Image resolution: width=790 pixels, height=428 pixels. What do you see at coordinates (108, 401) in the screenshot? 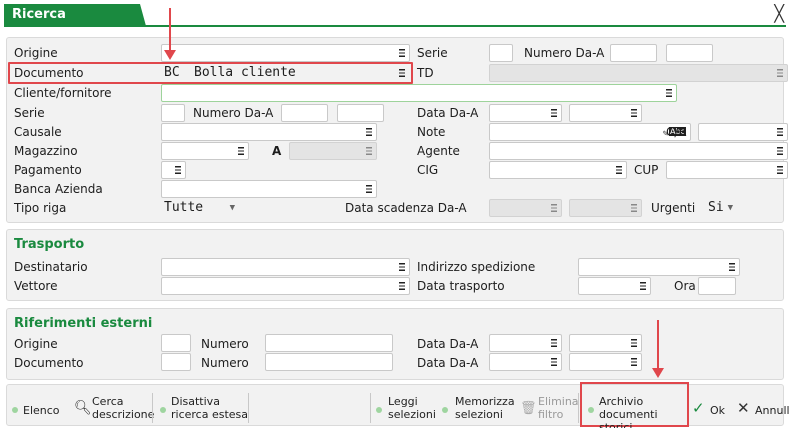
I see `cerca-label-1: Cerca` at bounding box center [108, 401].